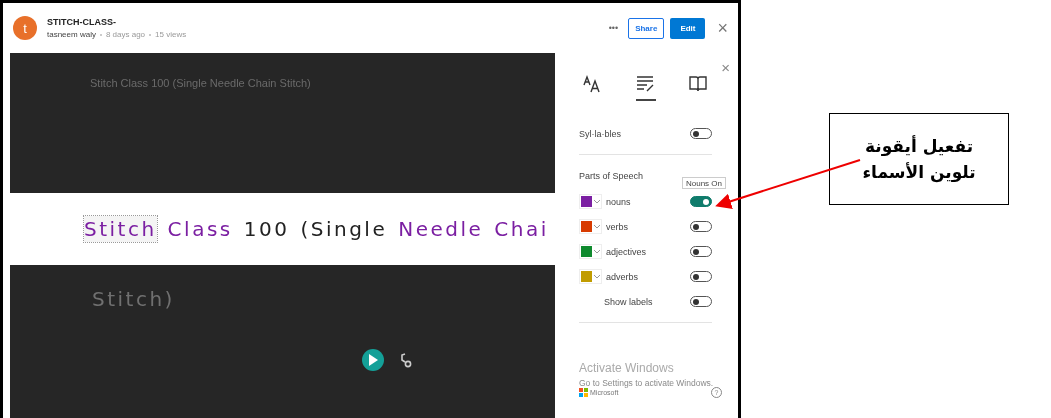 This screenshot has height=418, width=1051. What do you see at coordinates (701, 133) in the screenshot?
I see `syllables-toggle` at bounding box center [701, 133].